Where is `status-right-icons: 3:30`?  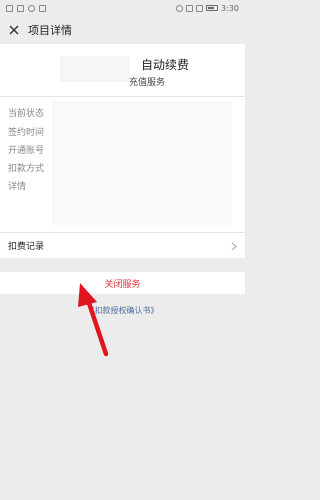 status-right-icons: 3:30 is located at coordinates (207, 8).